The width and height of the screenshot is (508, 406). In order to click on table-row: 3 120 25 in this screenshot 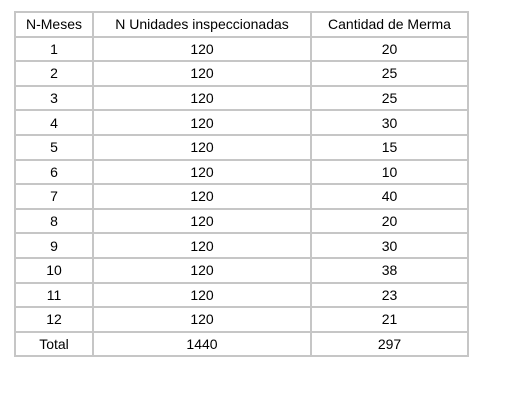, I will do `click(241, 98)`.